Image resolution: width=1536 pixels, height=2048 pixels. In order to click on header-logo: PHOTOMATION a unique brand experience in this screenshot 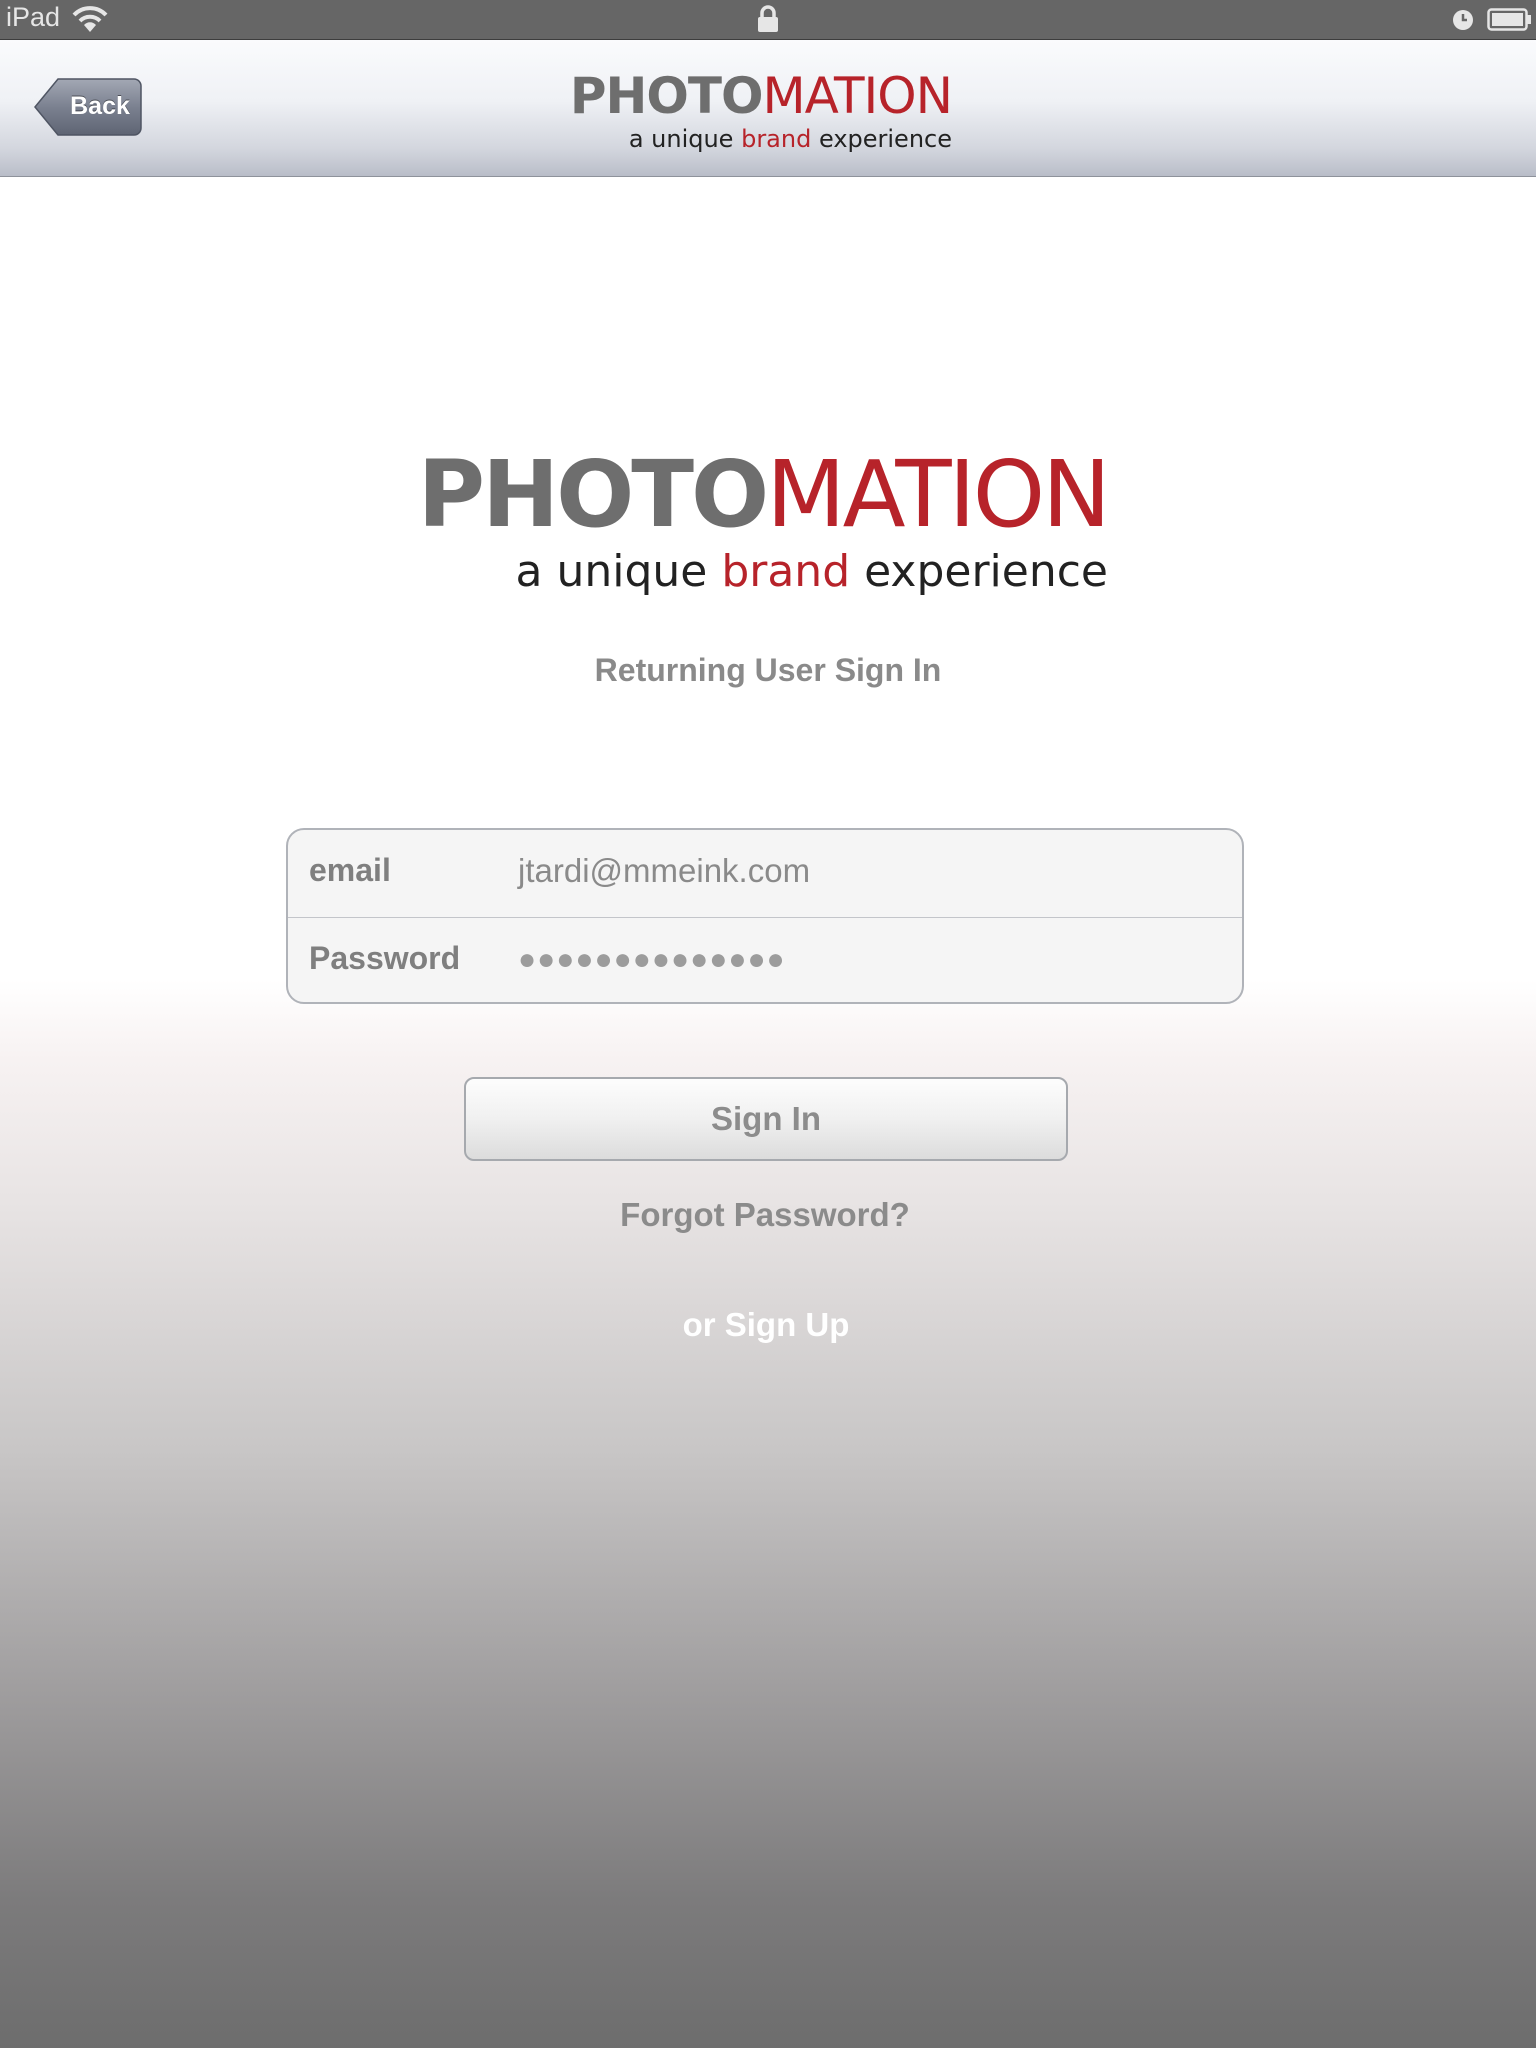, I will do `click(766, 116)`.